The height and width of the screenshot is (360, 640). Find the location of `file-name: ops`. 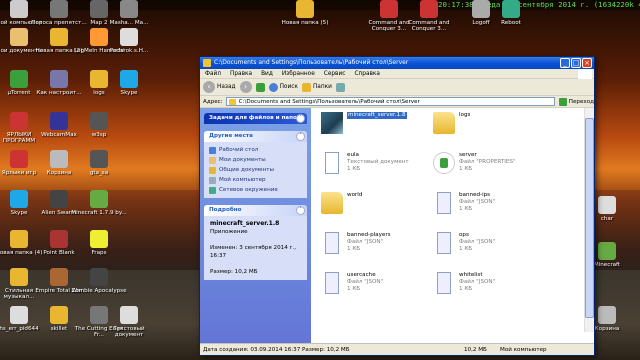

file-name: ops is located at coordinates (464, 235).